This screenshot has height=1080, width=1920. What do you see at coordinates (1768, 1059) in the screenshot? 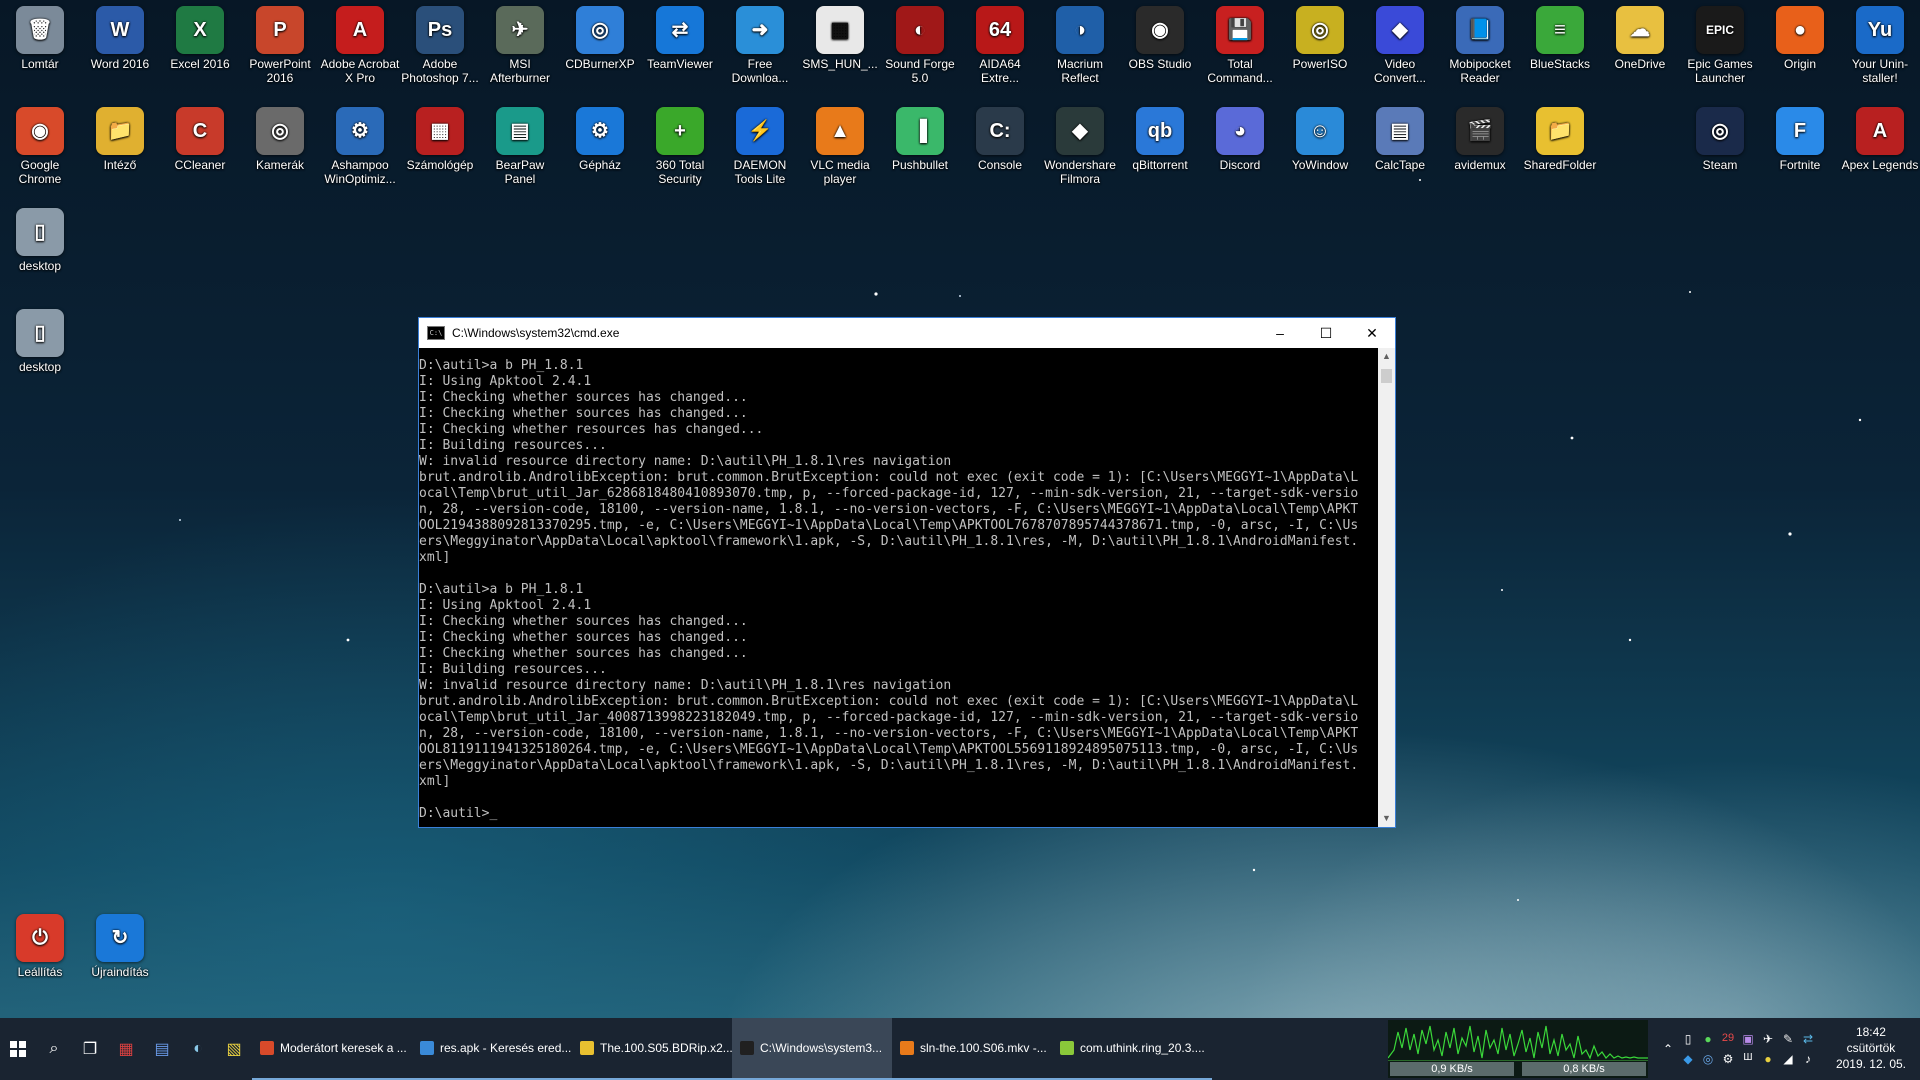
I see `security-tray-icon: ●` at bounding box center [1768, 1059].